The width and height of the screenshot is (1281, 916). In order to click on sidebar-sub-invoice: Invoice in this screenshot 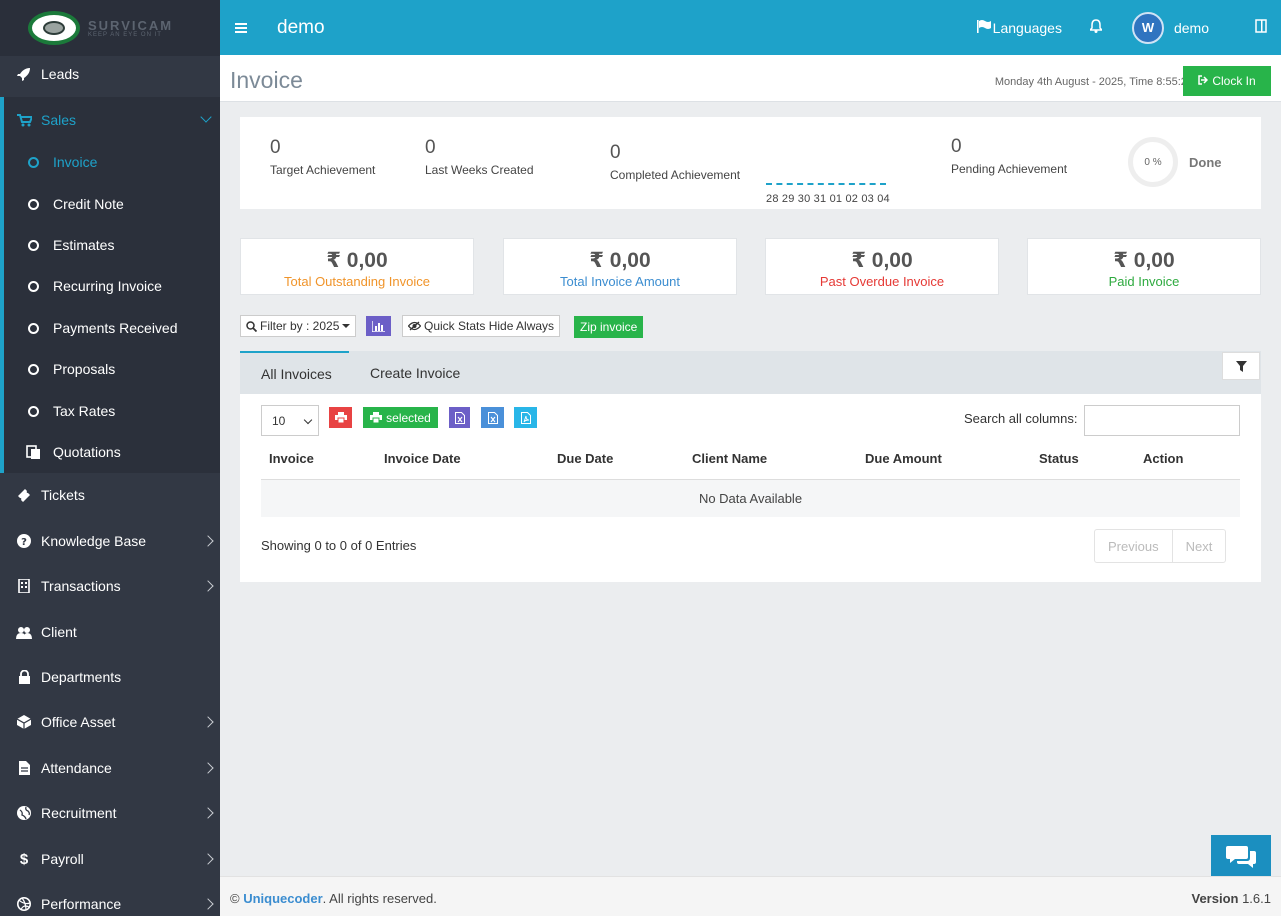, I will do `click(110, 162)`.